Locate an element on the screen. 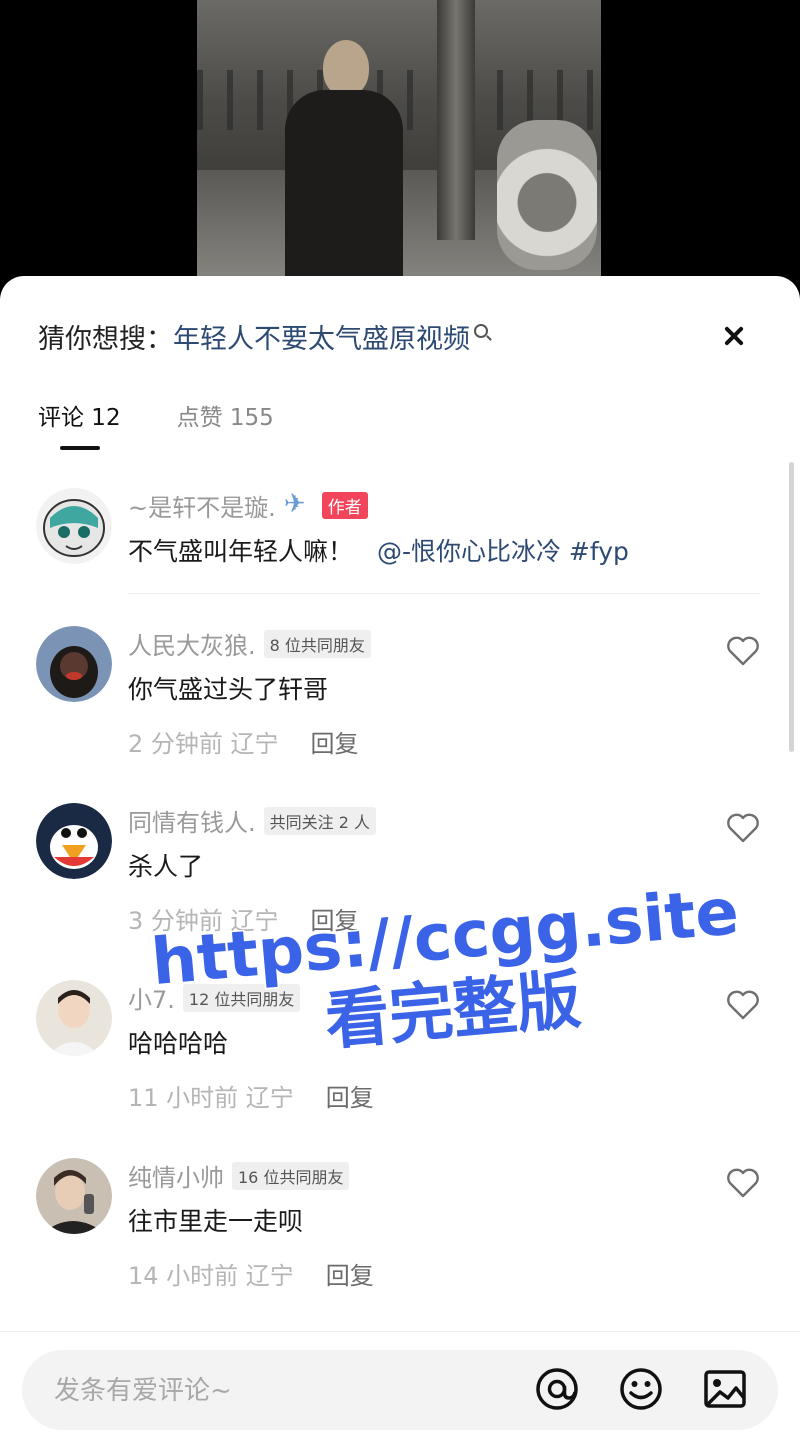 The image size is (800, 1455). comment-meta: 14 小时前 辽宁 回复 is located at coordinates (251, 1273).